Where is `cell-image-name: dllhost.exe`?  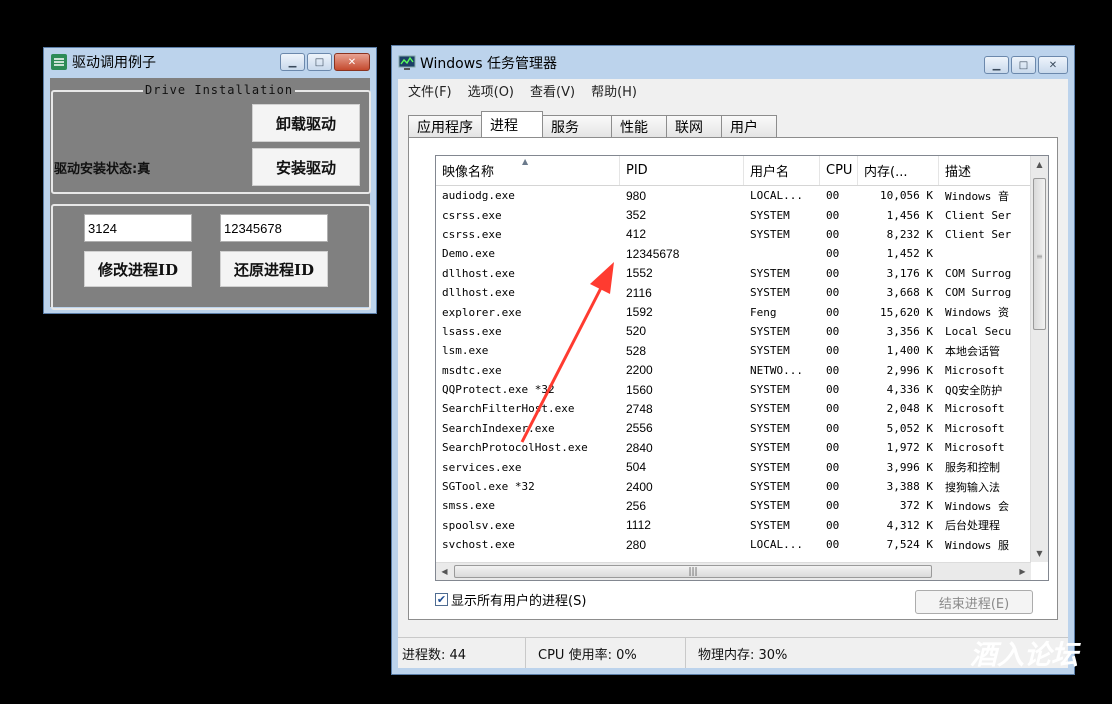
cell-image-name: dllhost.exe is located at coordinates (478, 293).